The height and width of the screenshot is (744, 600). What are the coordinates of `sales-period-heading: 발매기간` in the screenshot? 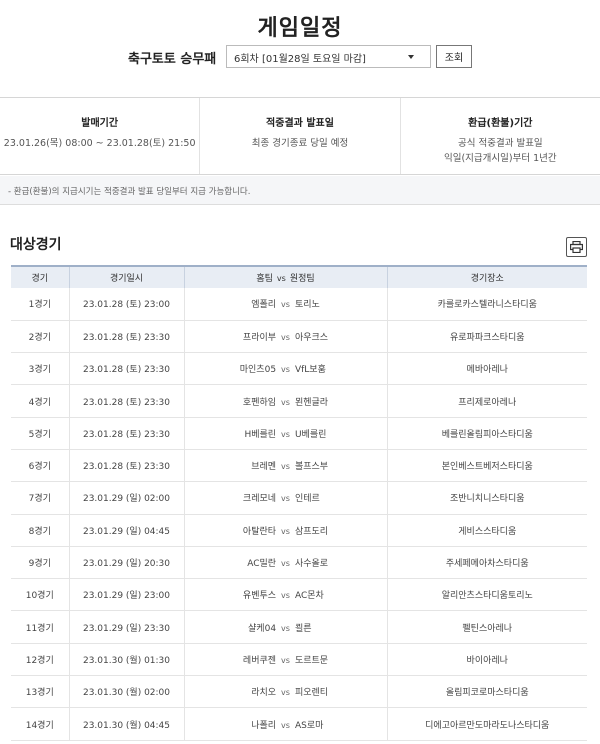 It's located at (100, 123).